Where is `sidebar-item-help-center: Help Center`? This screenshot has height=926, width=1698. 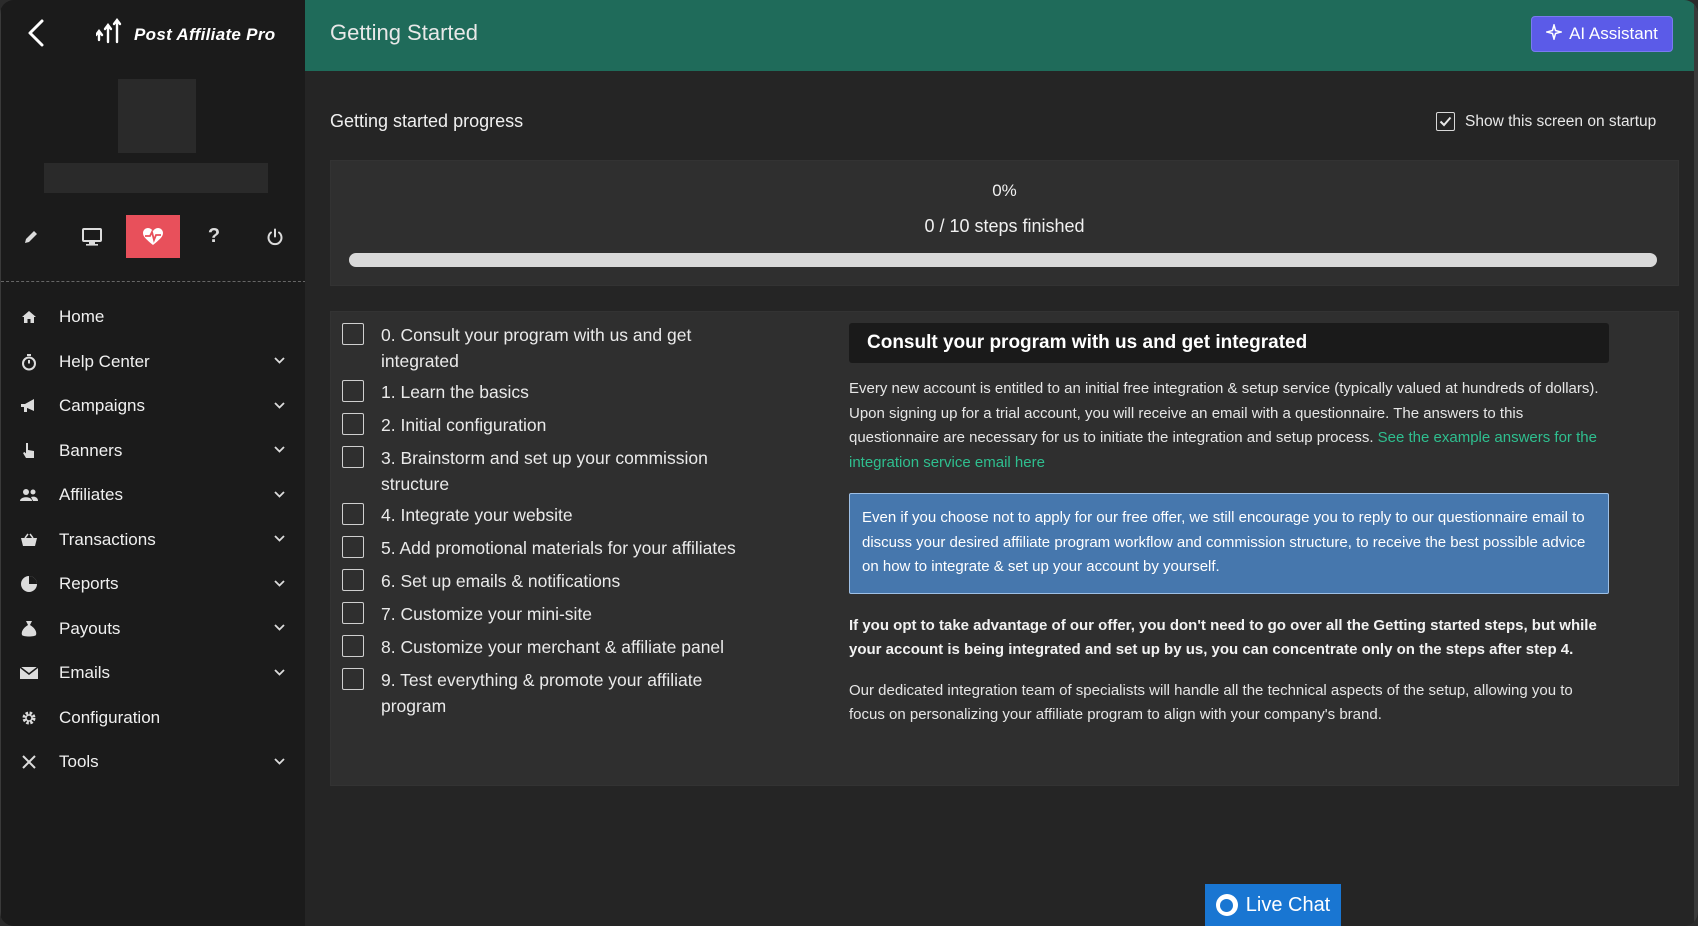 sidebar-item-help-center: Help Center is located at coordinates (153, 362).